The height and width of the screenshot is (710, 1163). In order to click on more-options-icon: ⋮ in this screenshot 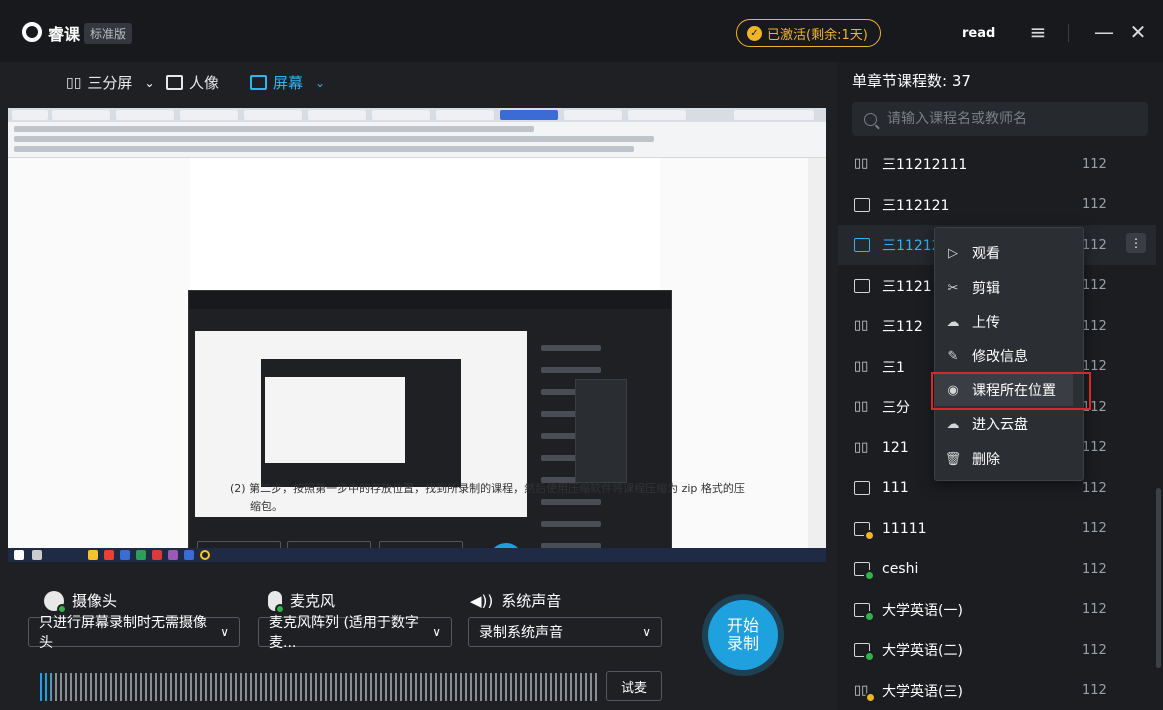, I will do `click(1136, 243)`.